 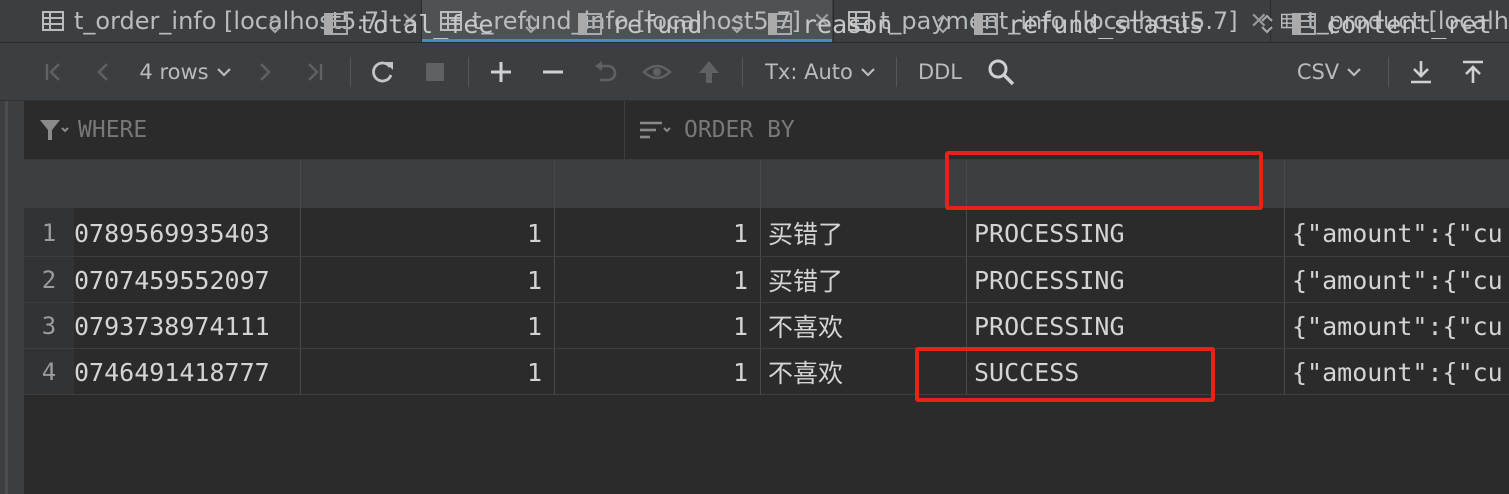 What do you see at coordinates (49, 280) in the screenshot?
I see `row-number: 2` at bounding box center [49, 280].